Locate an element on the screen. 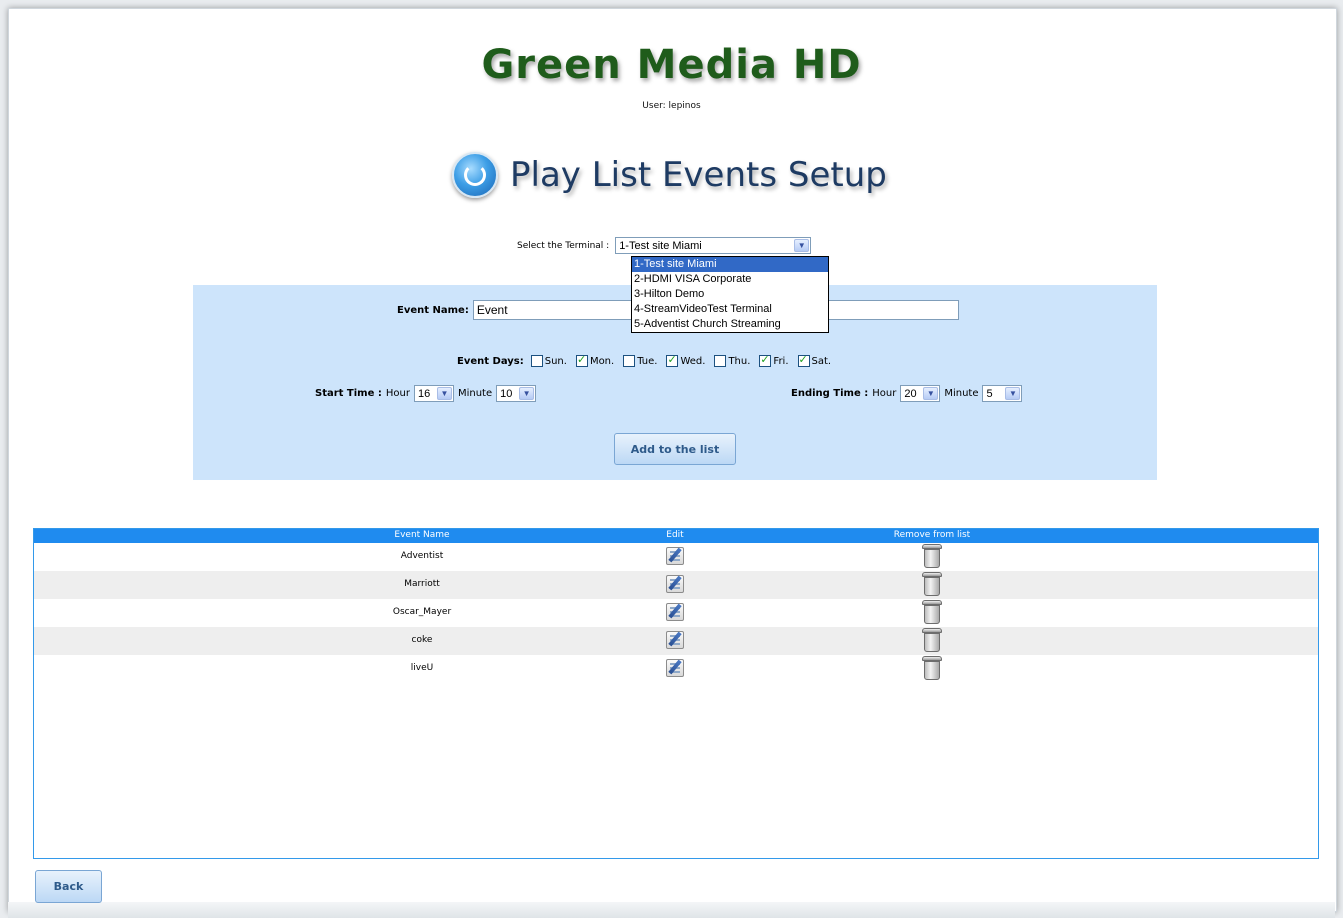 This screenshot has height=918, width=1343. day-tue: Tue. is located at coordinates (640, 361).